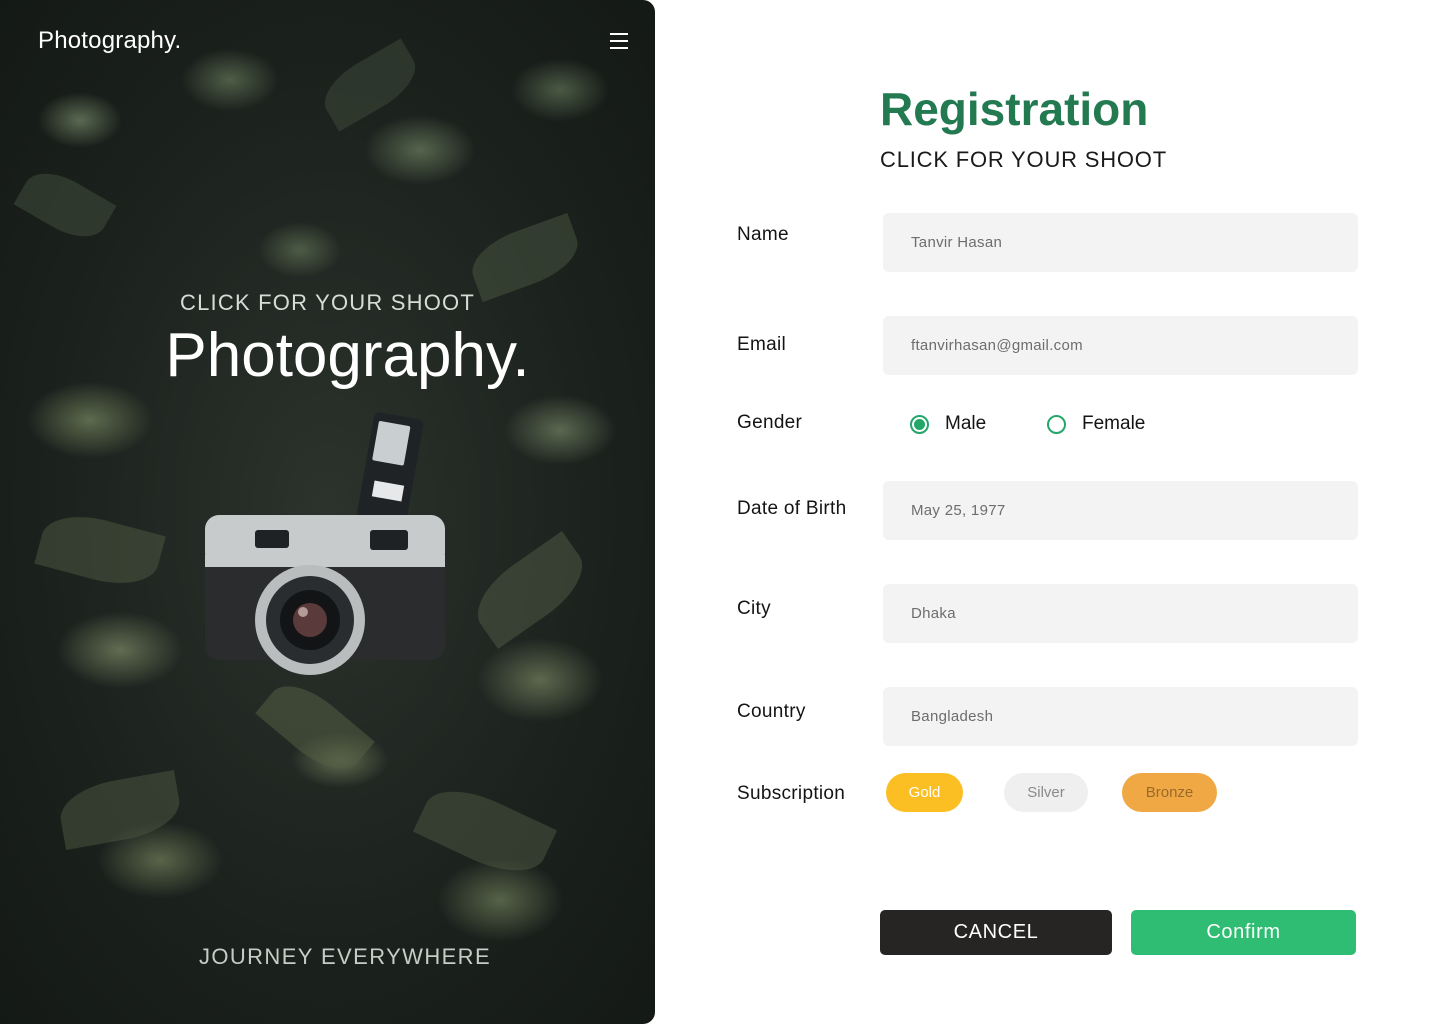 This screenshot has width=1440, height=1024. I want to click on hero-title: Photography., so click(347, 355).